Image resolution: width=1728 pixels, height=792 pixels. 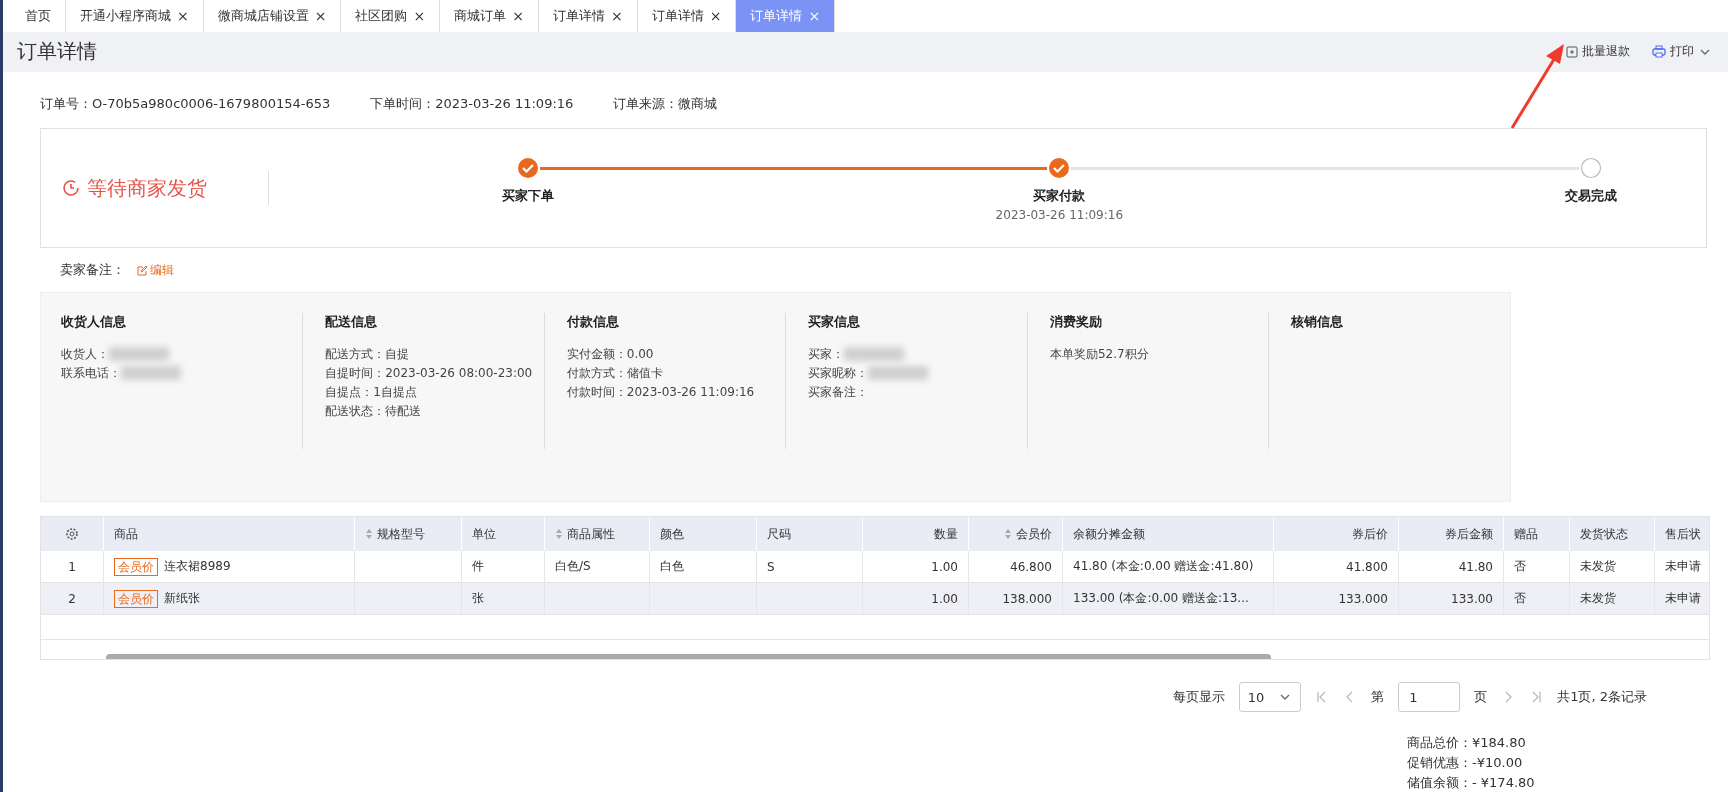 I want to click on order-meta: 订单号：O-70b5a980c0006-1679800154-653, so click(x=185, y=104).